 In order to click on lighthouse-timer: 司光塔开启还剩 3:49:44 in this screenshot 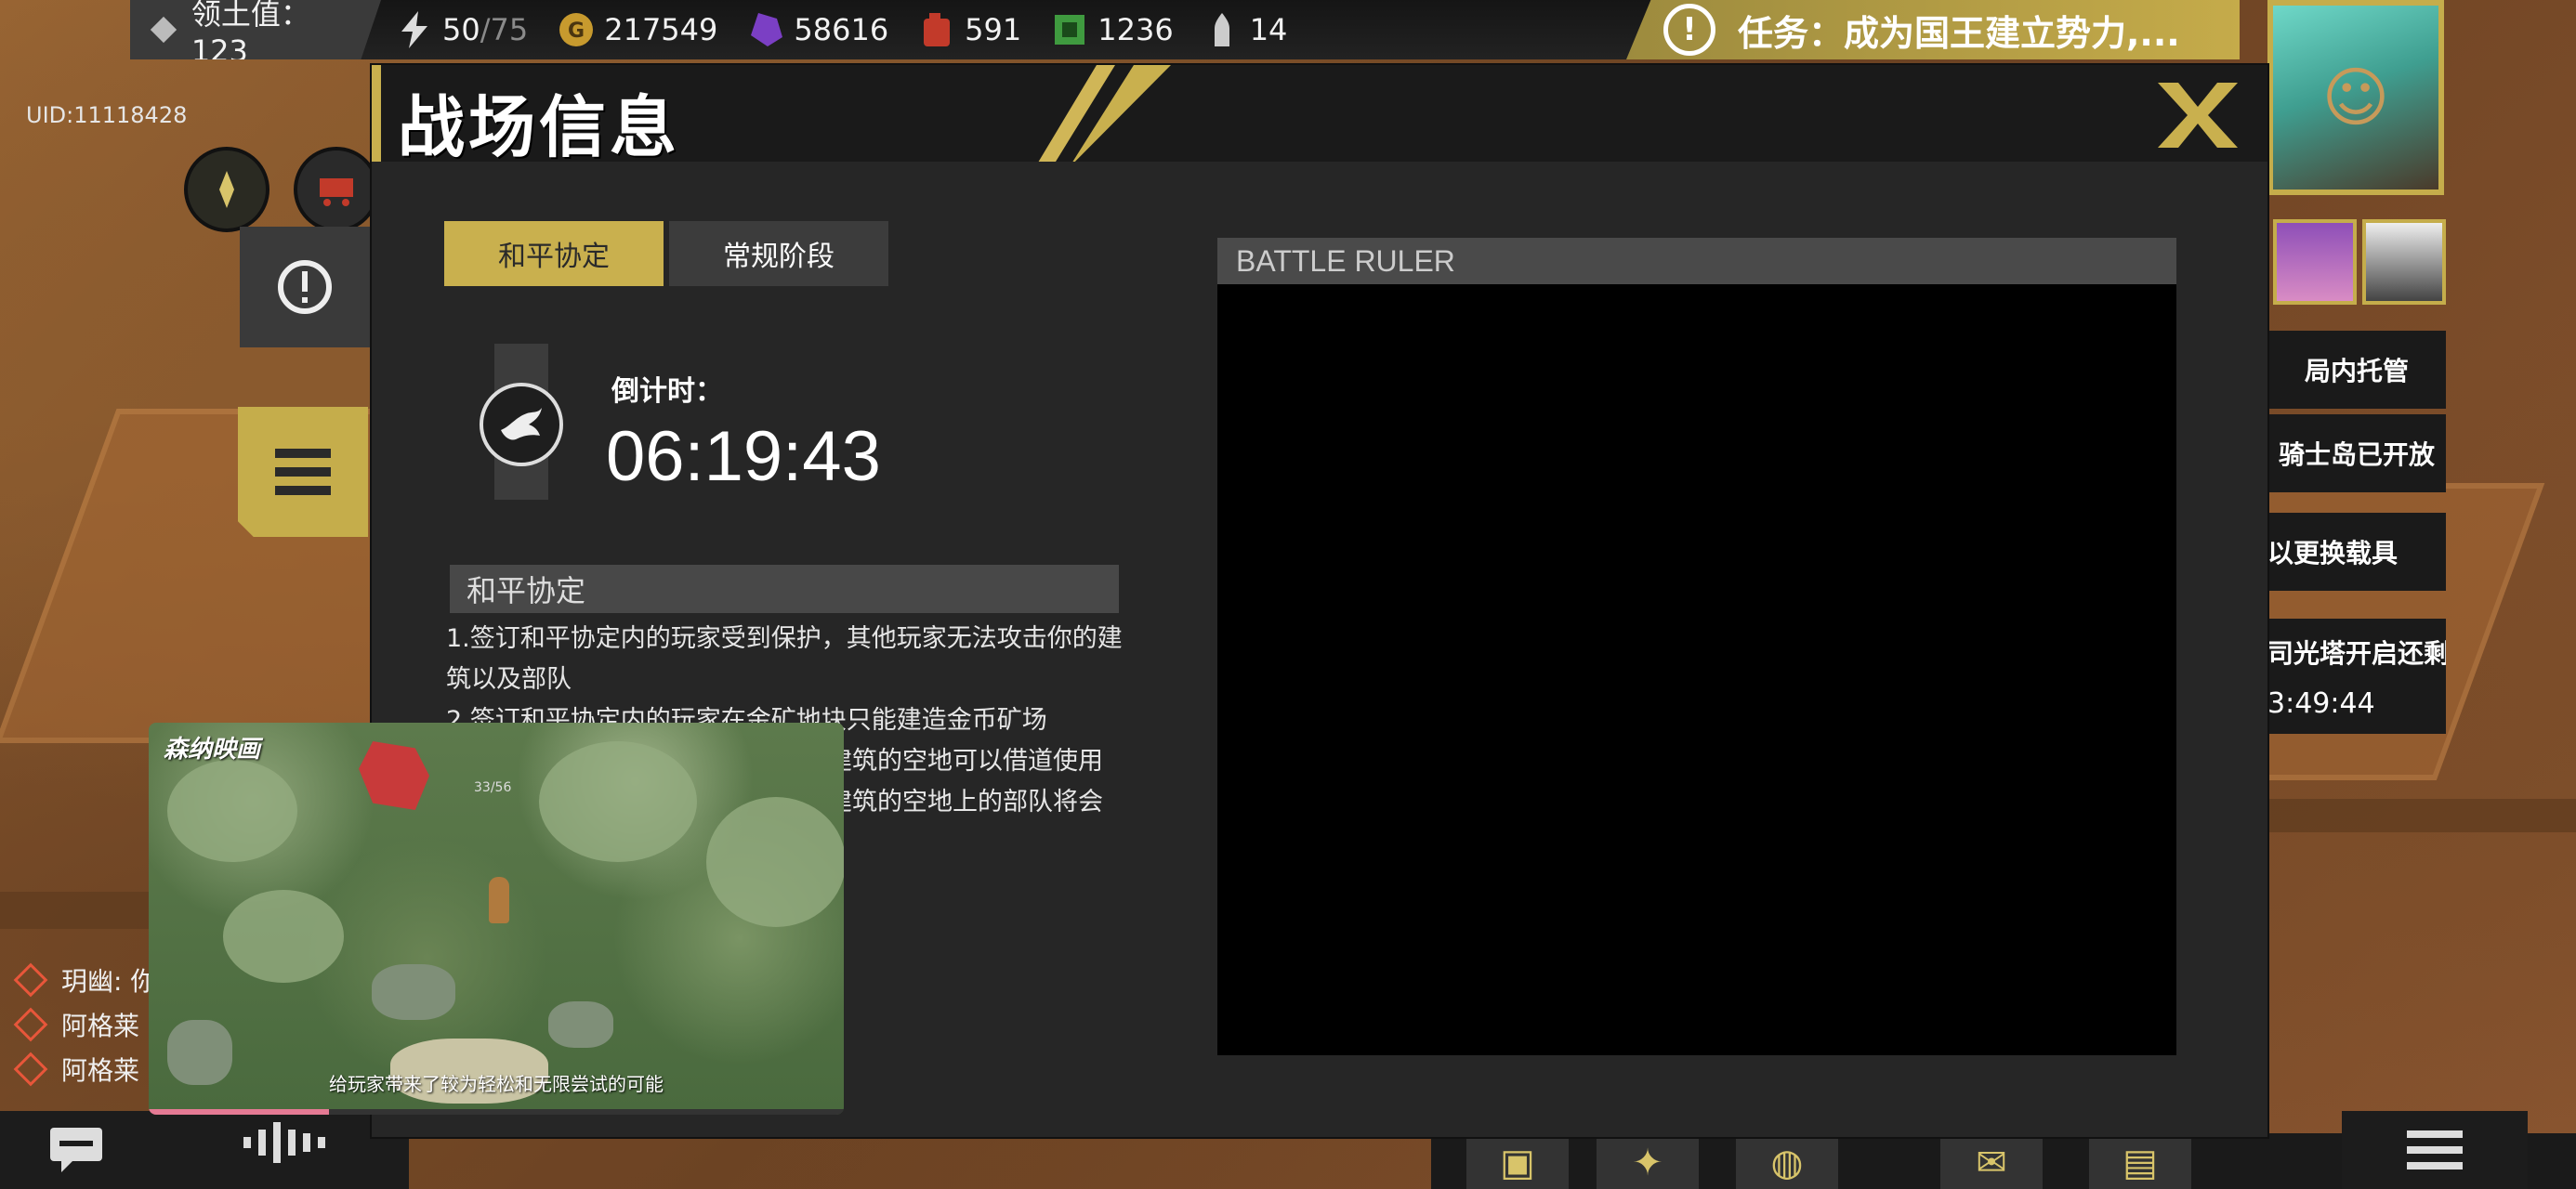, I will do `click(2356, 676)`.